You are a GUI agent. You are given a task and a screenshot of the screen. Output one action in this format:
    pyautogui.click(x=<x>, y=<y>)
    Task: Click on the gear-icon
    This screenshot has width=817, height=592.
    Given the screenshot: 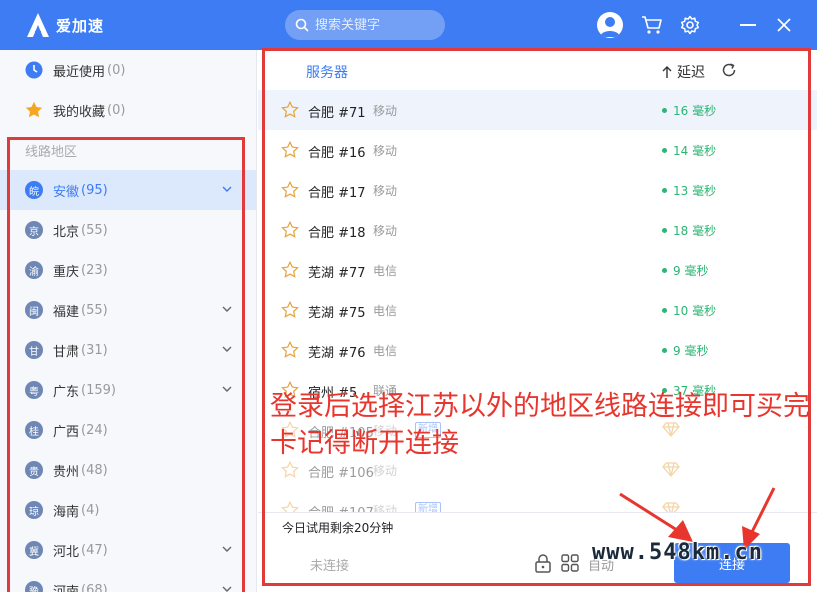 What is the action you would take?
    pyautogui.click(x=690, y=25)
    